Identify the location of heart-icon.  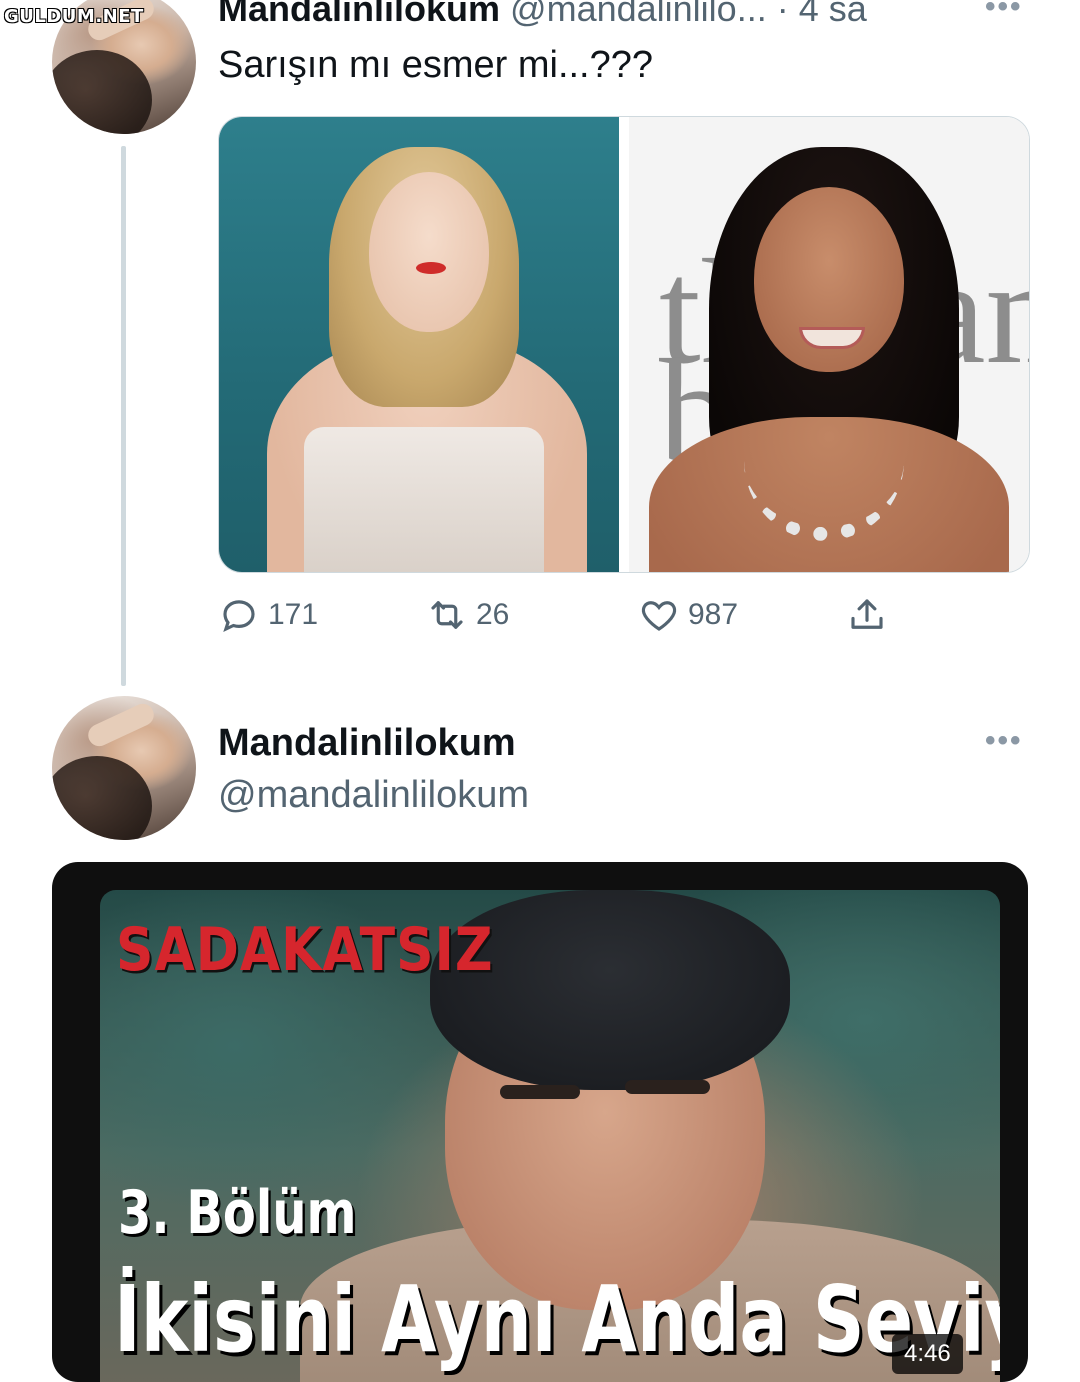
(659, 616).